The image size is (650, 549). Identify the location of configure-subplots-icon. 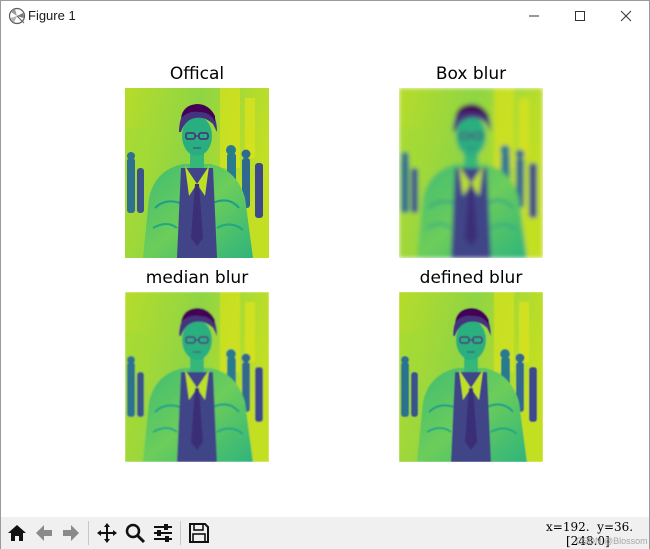
(163, 533).